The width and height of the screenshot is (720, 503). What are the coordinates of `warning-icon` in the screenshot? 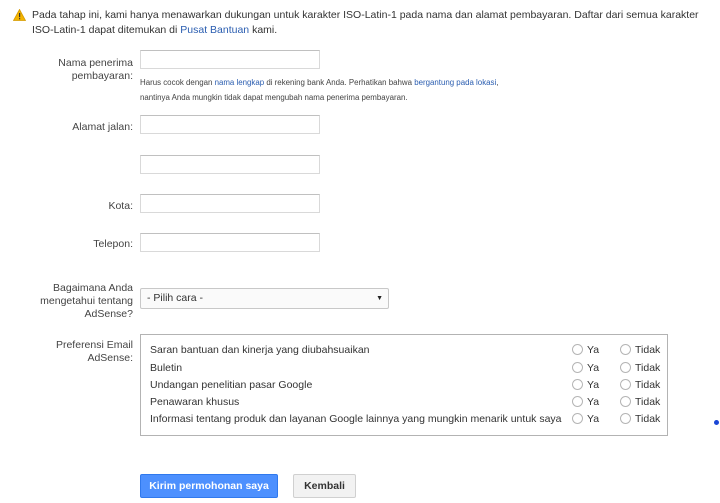 It's located at (19, 15).